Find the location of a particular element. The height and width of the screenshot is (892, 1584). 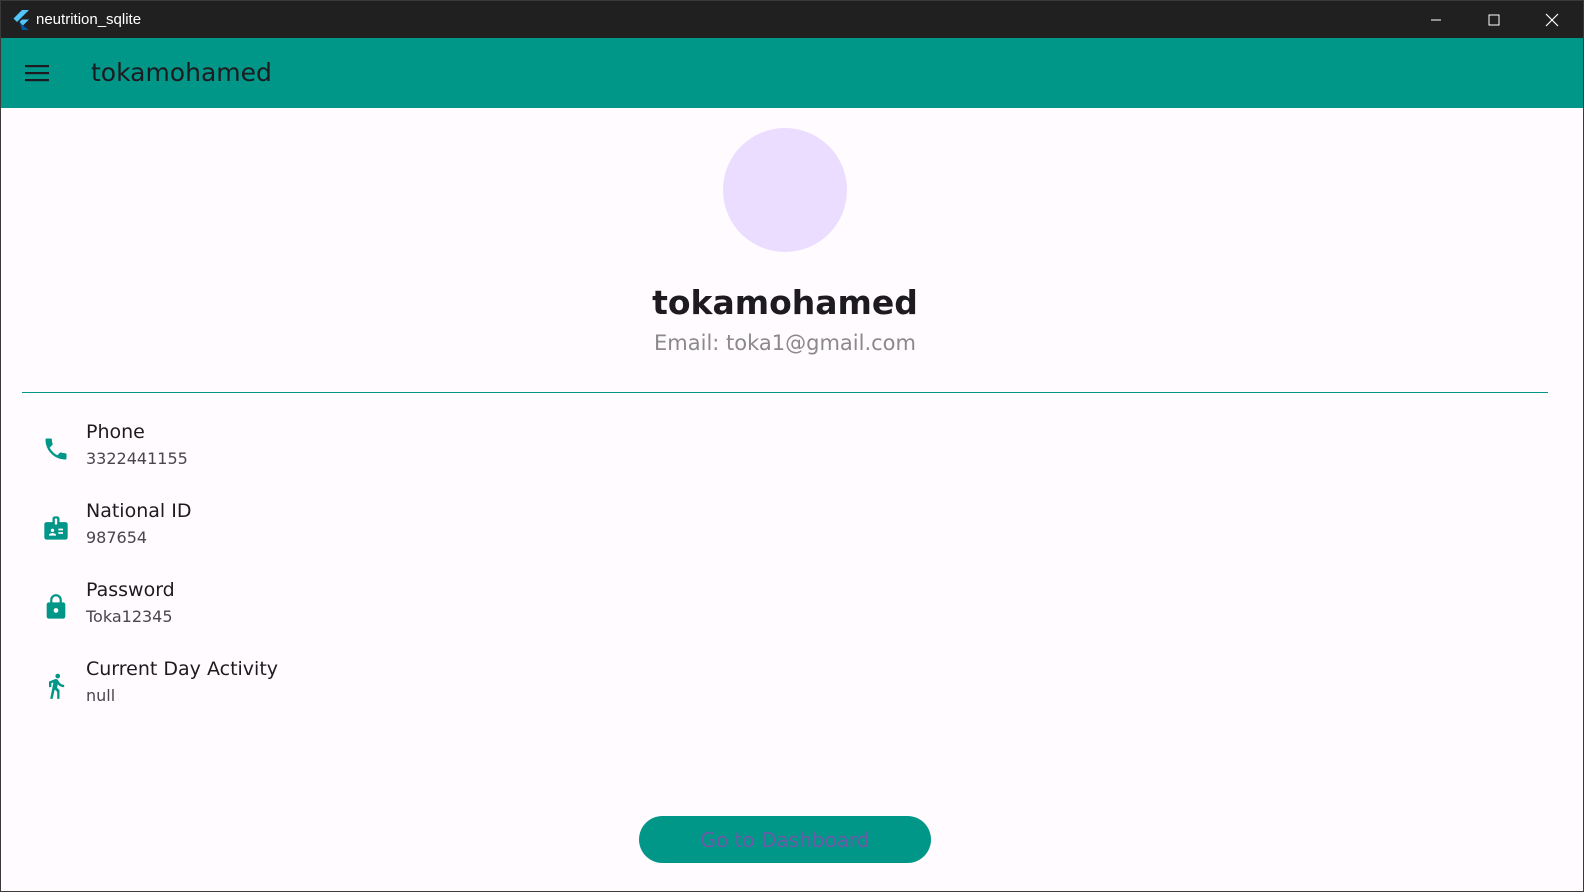

info-label: Password is located at coordinates (130, 590).